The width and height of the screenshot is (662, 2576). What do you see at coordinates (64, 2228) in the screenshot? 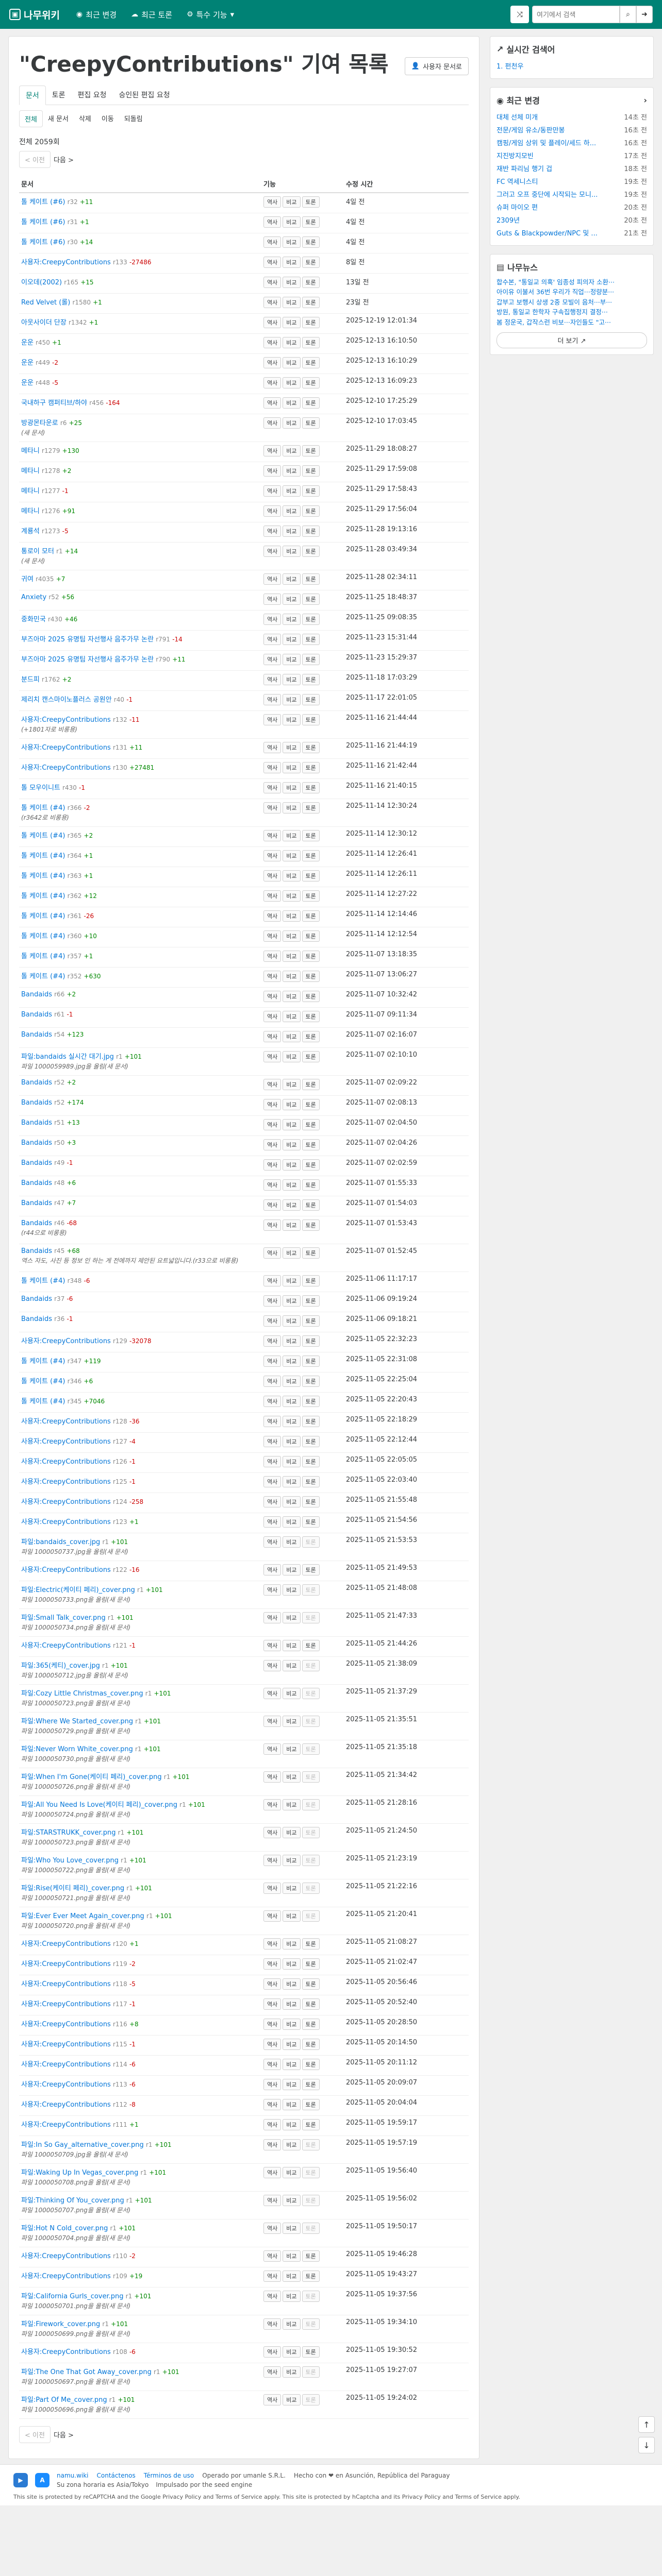
I see `doc-link: 파일:Hot N Cold_cover.png` at bounding box center [64, 2228].